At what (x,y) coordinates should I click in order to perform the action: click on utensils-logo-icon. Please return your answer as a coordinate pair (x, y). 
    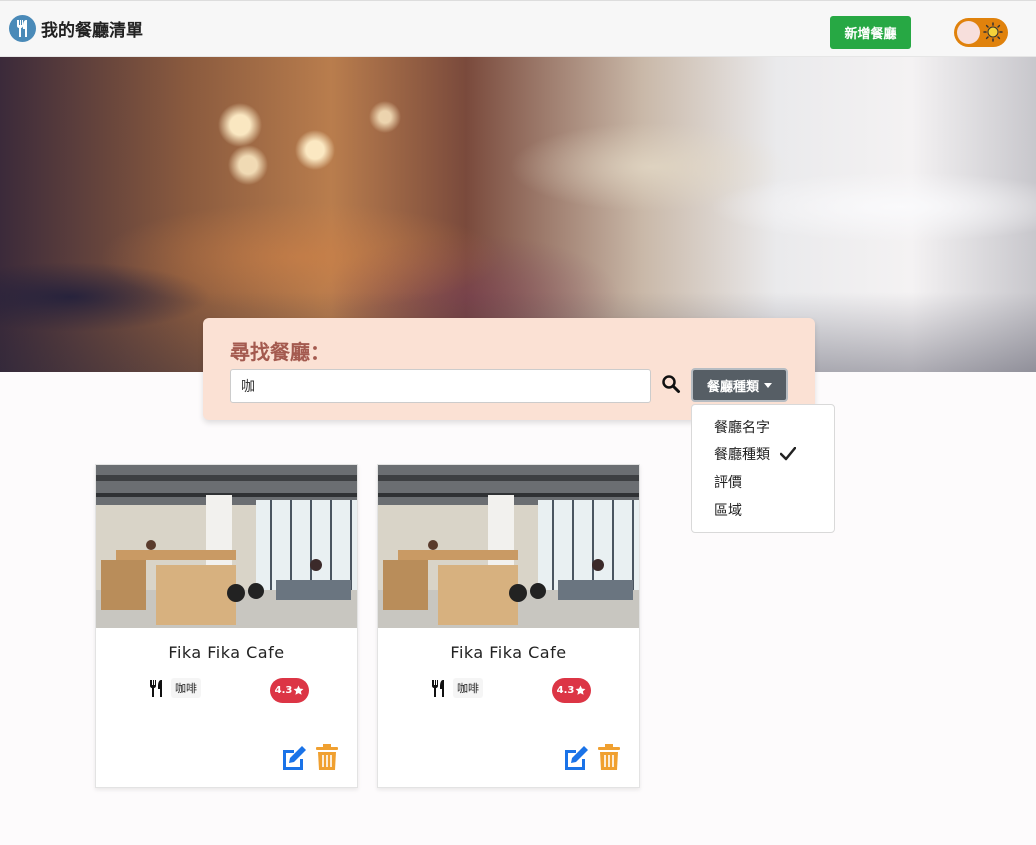
    Looking at the image, I should click on (22, 28).